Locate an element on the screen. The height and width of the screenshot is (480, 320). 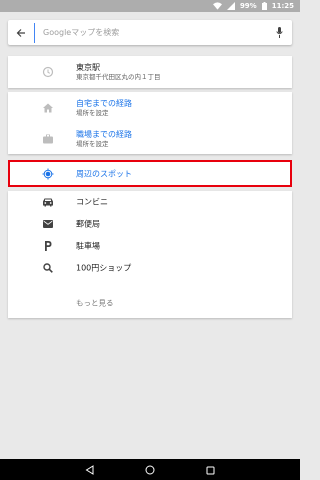
status-bar: 99% 11:25 is located at coordinates (150, 6).